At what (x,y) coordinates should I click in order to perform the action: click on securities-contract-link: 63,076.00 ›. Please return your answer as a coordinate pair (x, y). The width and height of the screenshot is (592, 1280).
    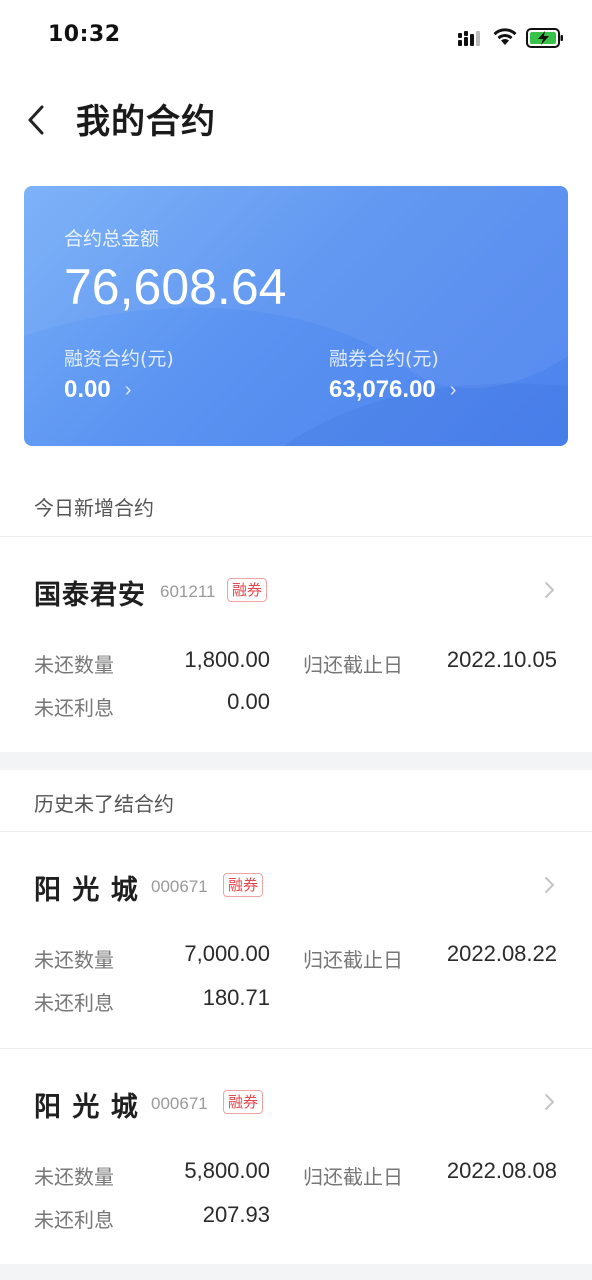
    Looking at the image, I should click on (392, 390).